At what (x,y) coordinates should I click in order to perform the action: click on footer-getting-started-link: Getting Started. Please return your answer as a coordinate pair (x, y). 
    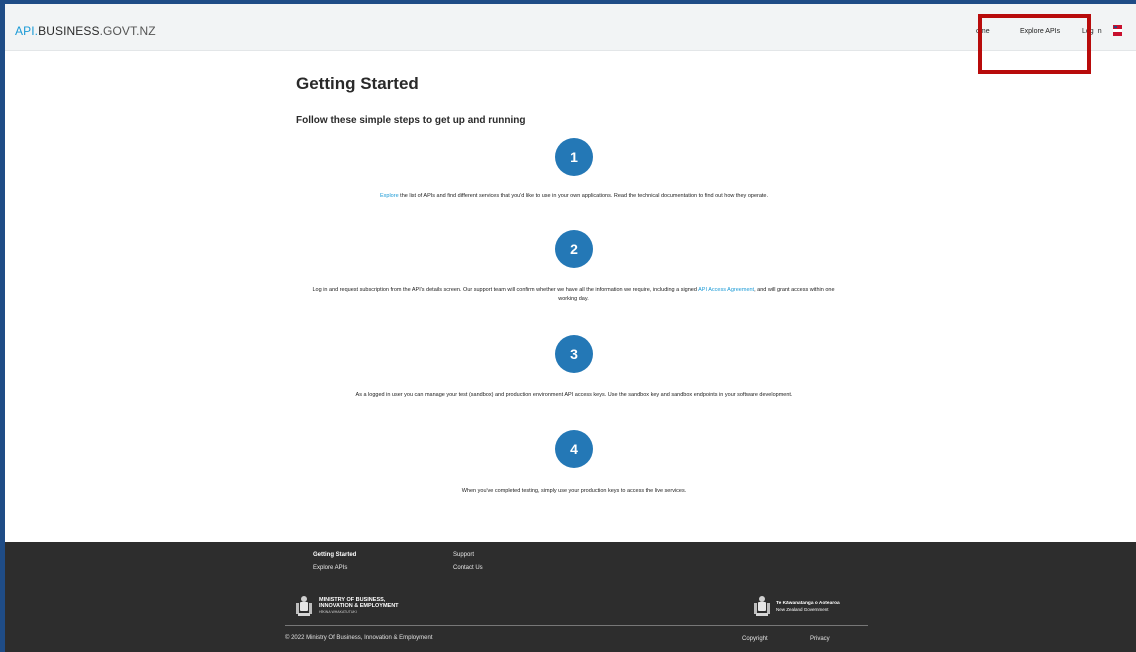
    Looking at the image, I should click on (334, 555).